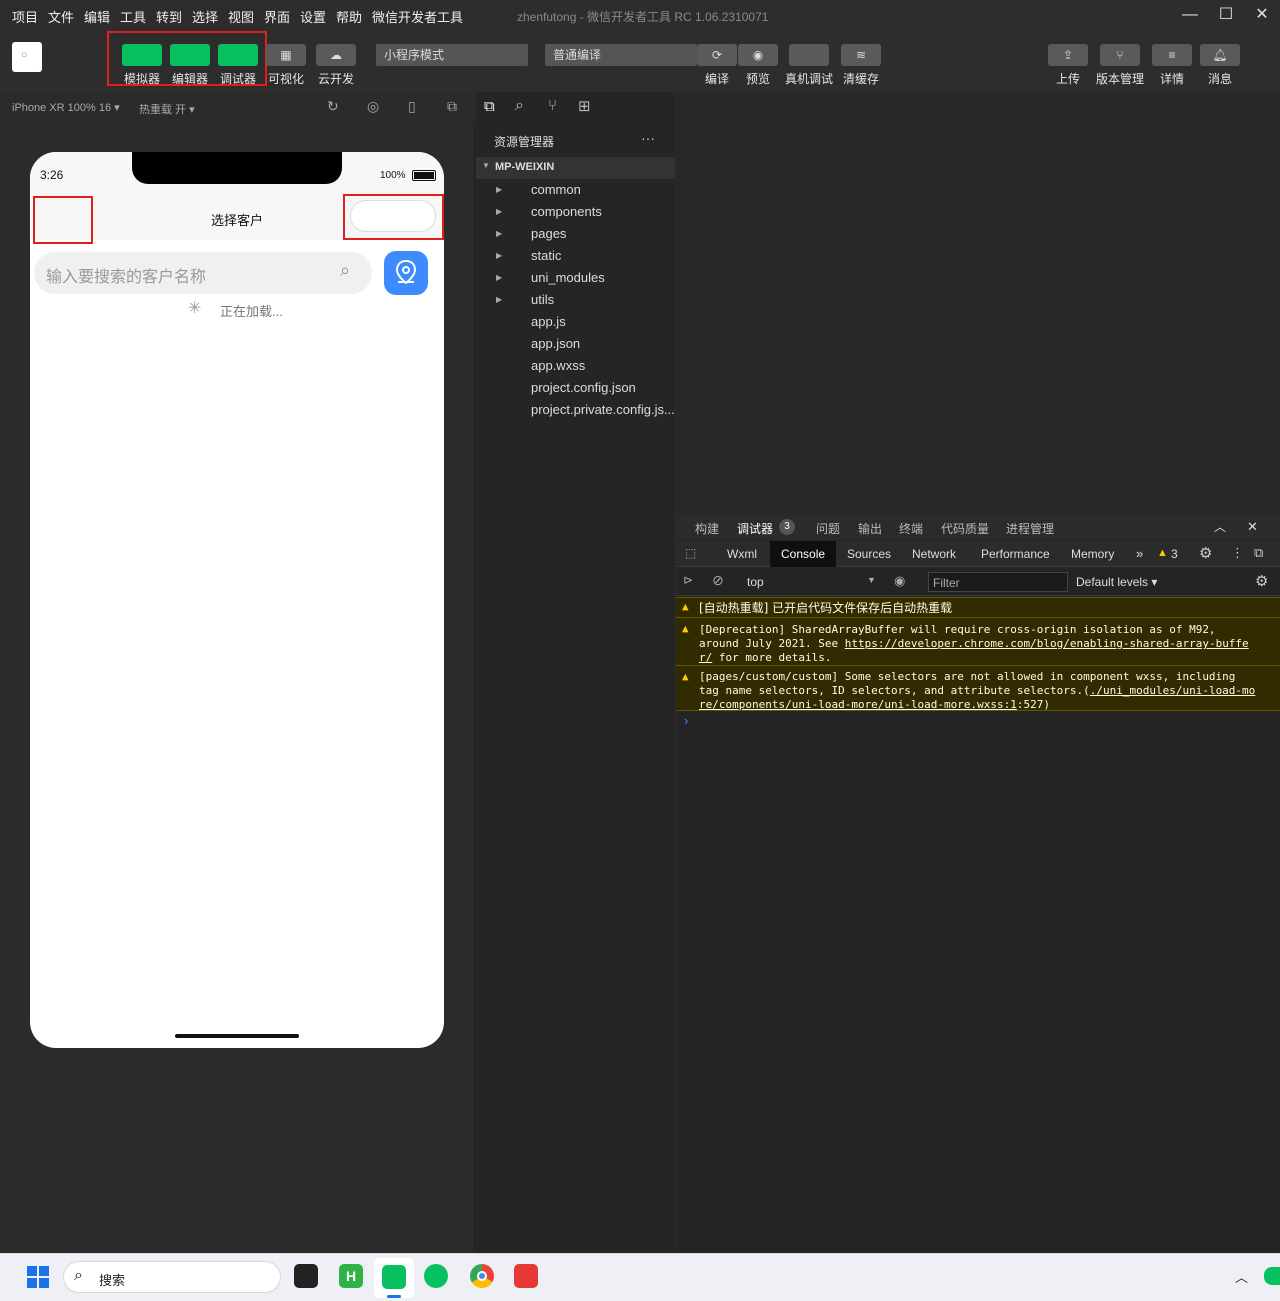 The image size is (1280, 1301). Describe the element at coordinates (313, 16) in the screenshot. I see `menu-settings: 设置` at that location.